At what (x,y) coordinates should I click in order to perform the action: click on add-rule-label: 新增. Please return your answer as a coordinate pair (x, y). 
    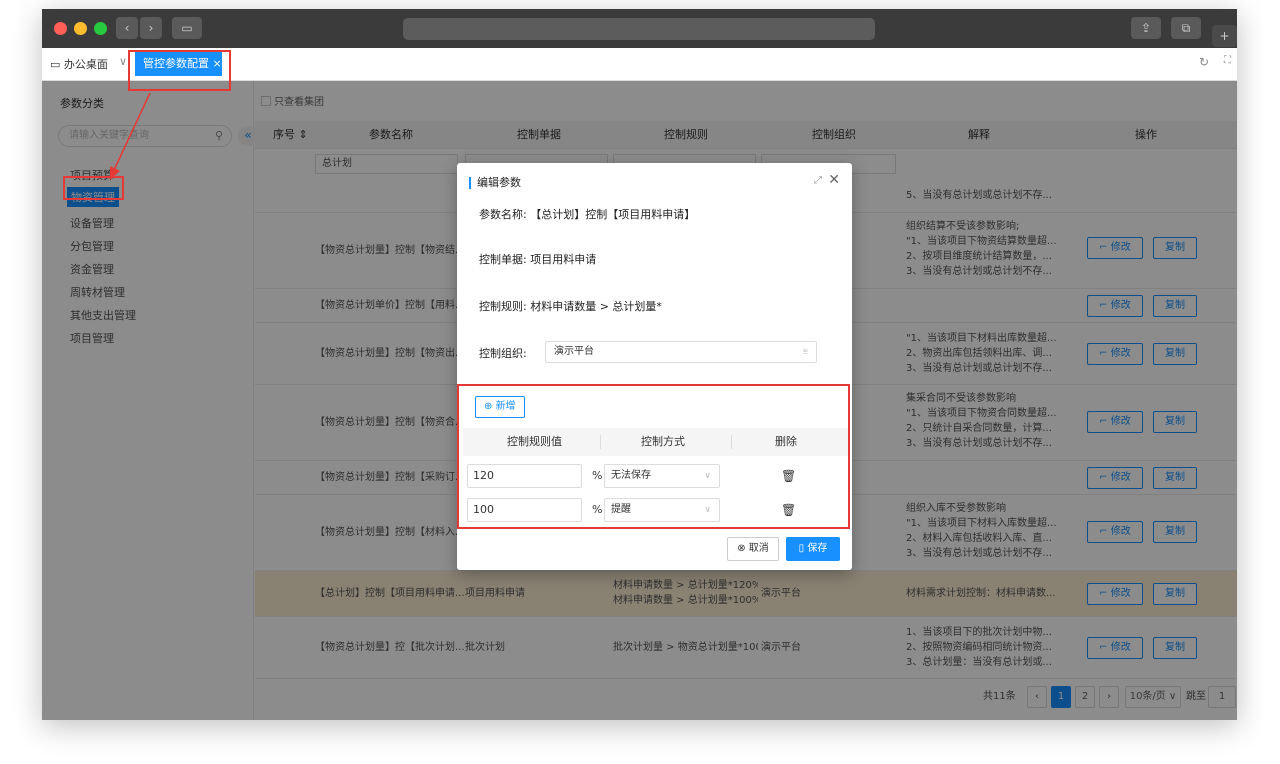
    Looking at the image, I should click on (505, 406).